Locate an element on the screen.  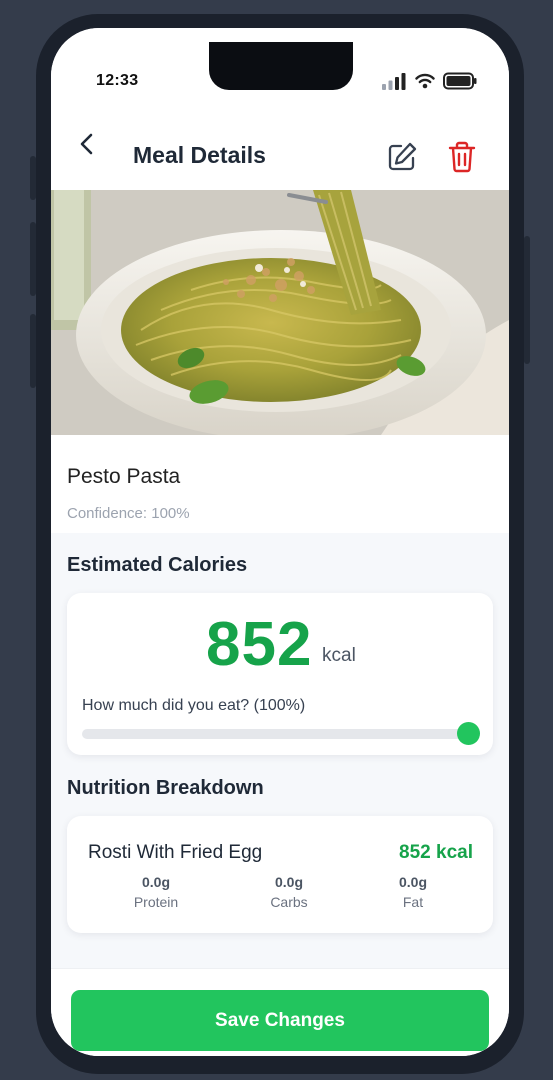
volume-up-button is located at coordinates (33, 259).